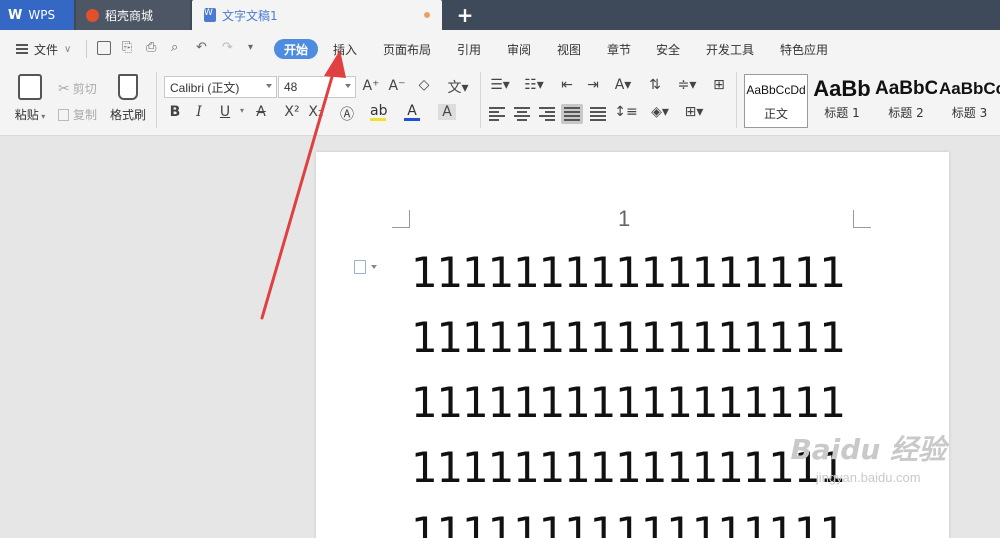  What do you see at coordinates (151, 47) in the screenshot?
I see `print-icon: ⎙` at bounding box center [151, 47].